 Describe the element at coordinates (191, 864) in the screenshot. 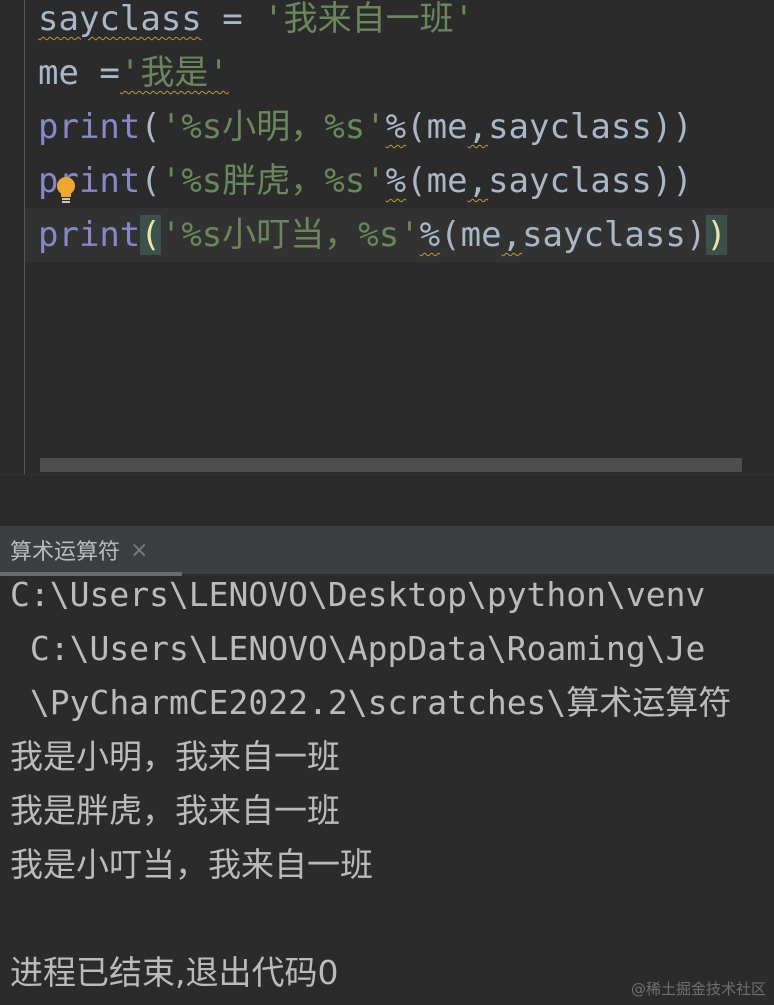

I see `console-output-line: 我是小叮当，我来自一班` at that location.